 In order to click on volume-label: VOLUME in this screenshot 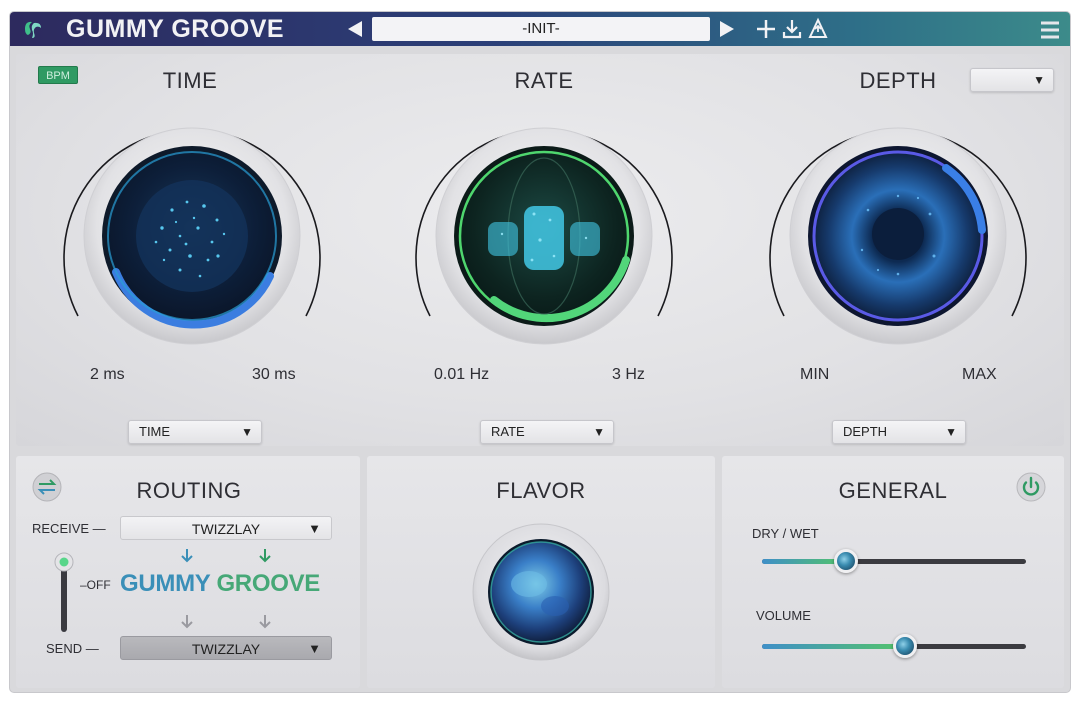, I will do `click(783, 615)`.